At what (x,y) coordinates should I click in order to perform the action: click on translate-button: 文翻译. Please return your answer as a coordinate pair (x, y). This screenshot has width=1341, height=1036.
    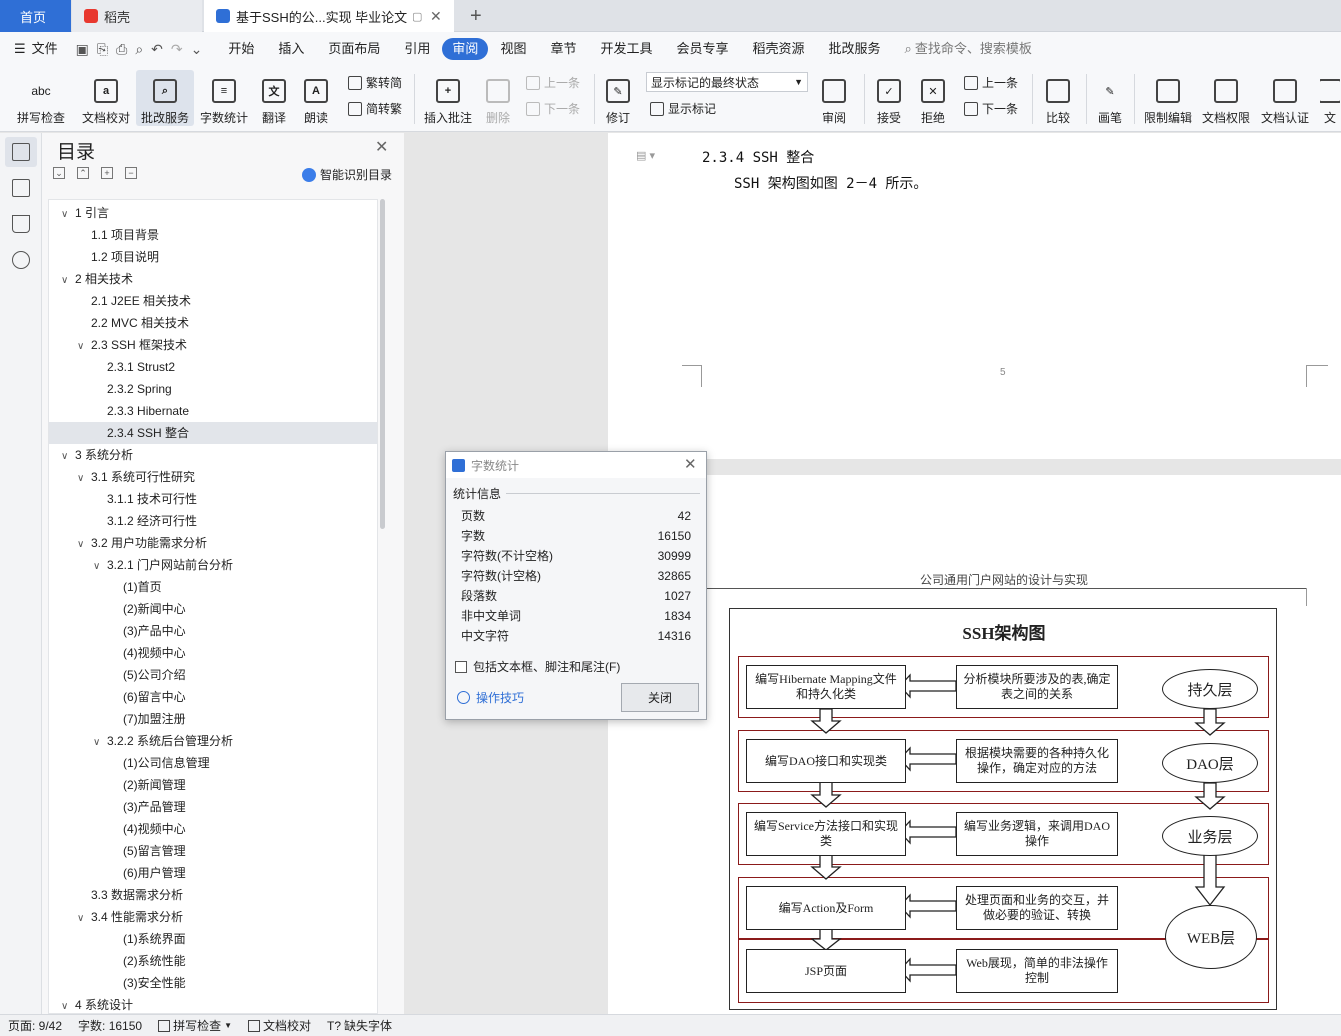
    Looking at the image, I should click on (274, 98).